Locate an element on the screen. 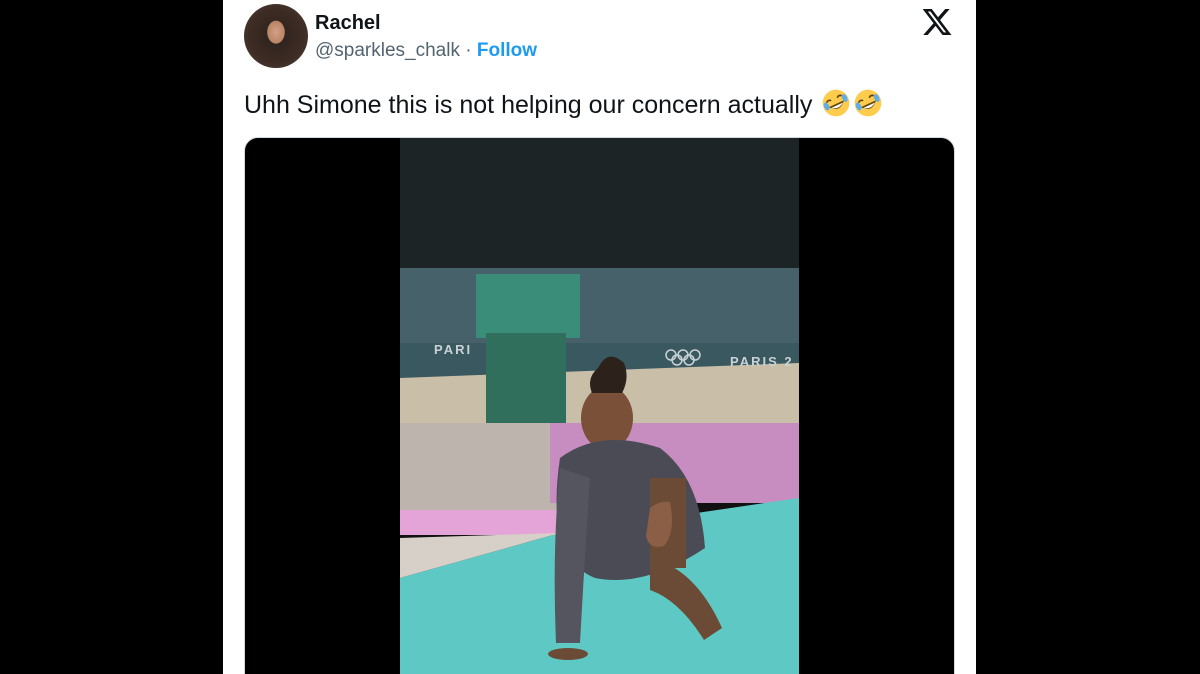 This screenshot has width=1200, height=674. author-name: Rachel is located at coordinates (348, 23).